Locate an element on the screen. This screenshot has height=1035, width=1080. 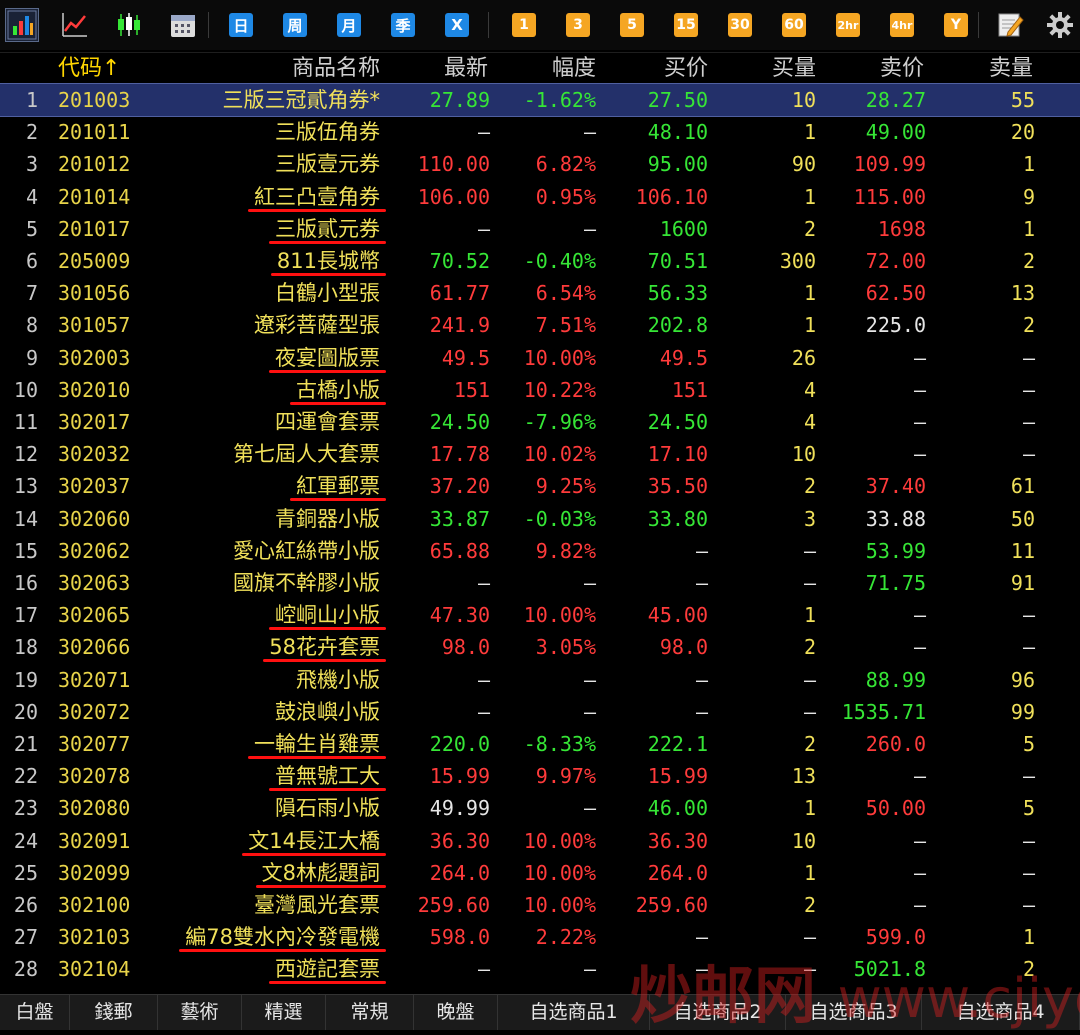
period-button-min15: 15 is located at coordinates (686, 25).